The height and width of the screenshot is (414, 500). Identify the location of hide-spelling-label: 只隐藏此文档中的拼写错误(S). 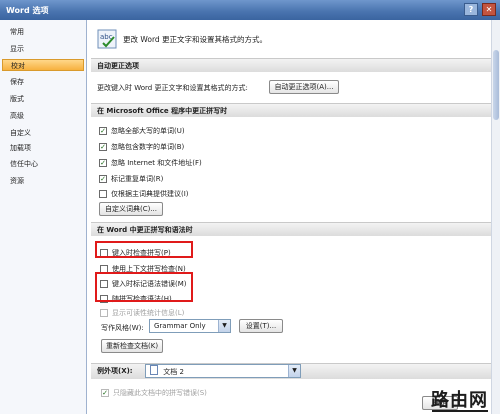
(160, 393).